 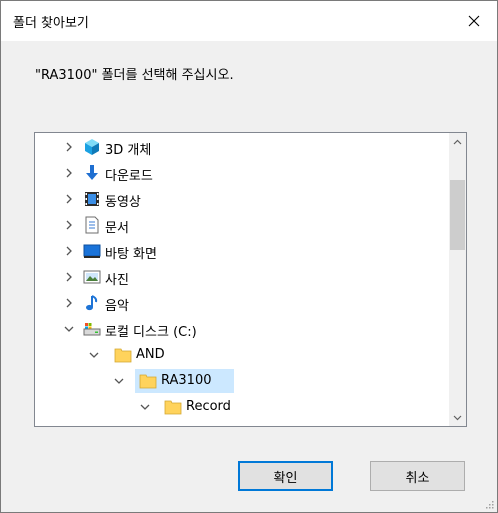 What do you see at coordinates (242, 407) in the screenshot?
I see `tree-item-record: Record` at bounding box center [242, 407].